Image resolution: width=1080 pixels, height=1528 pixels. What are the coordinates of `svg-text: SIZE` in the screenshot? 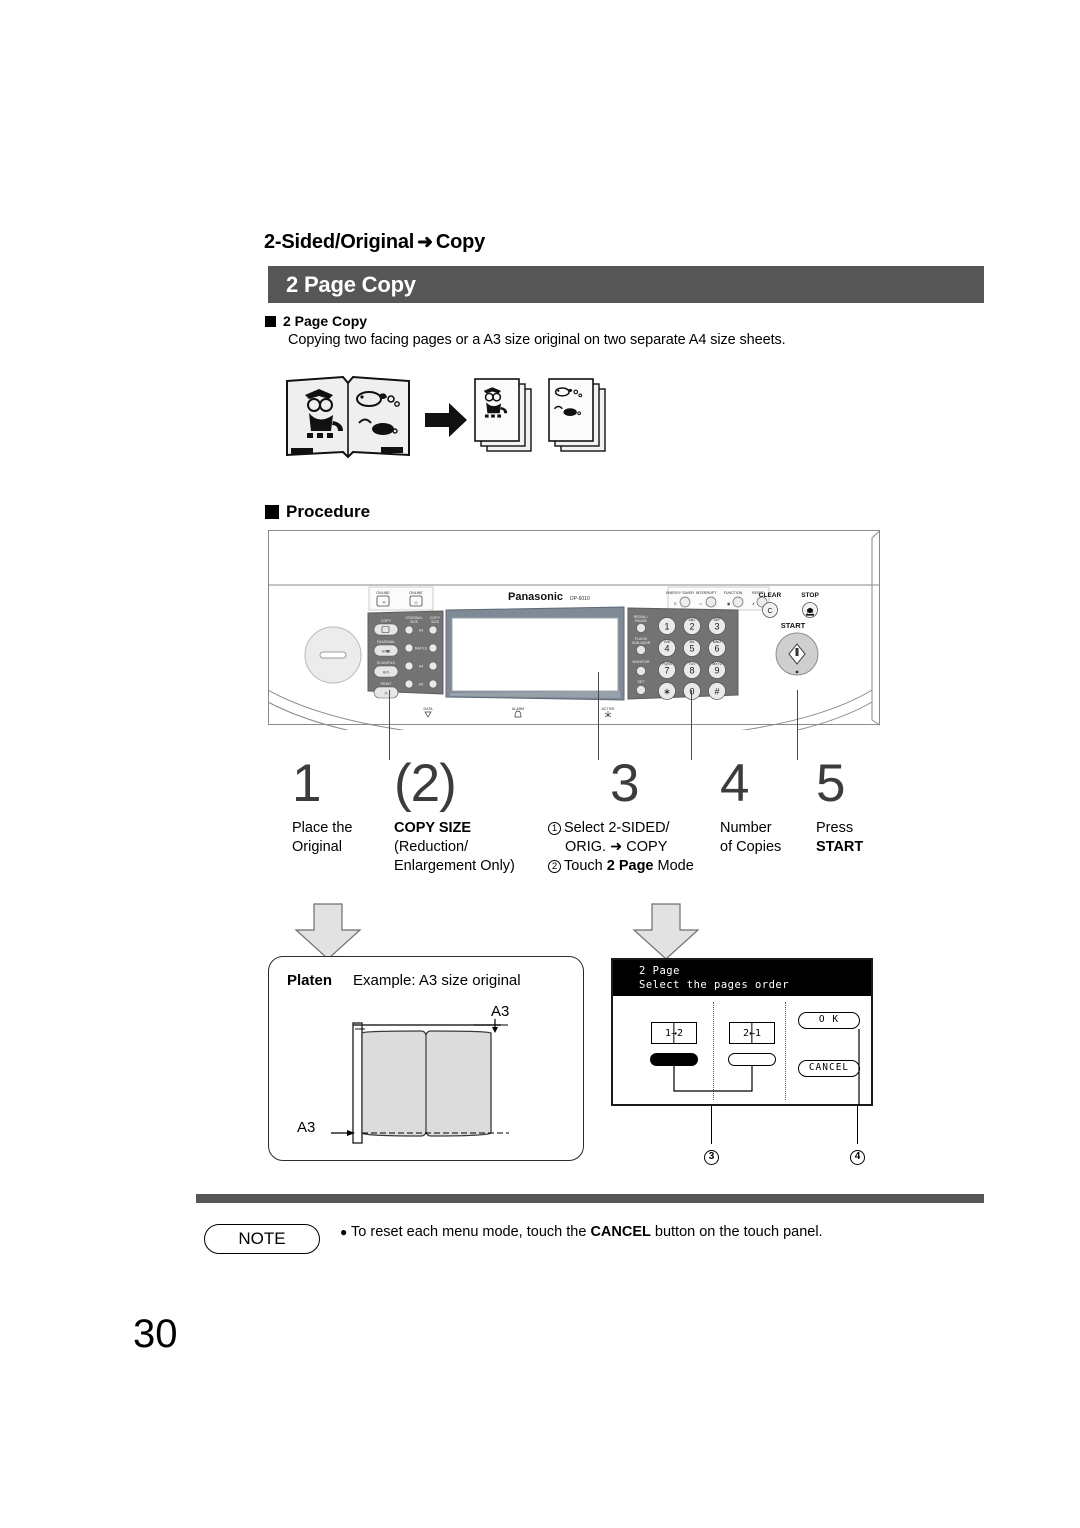 It's located at (414, 622).